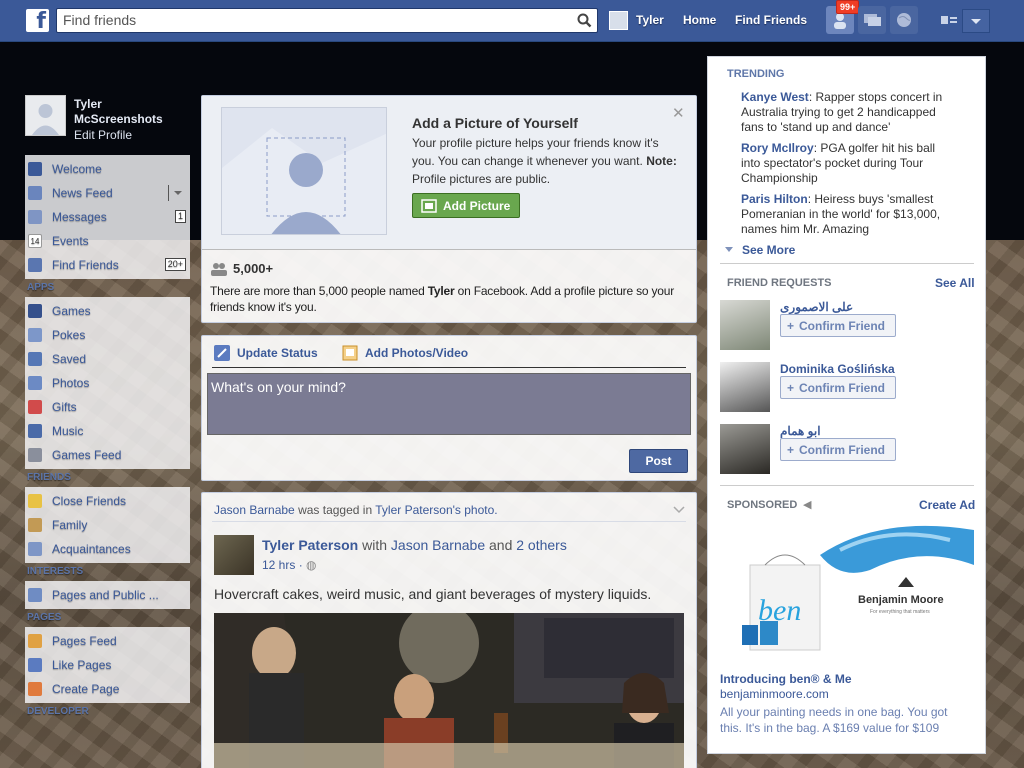 The height and width of the screenshot is (768, 1024). I want to click on photos-icon, so click(35, 383).